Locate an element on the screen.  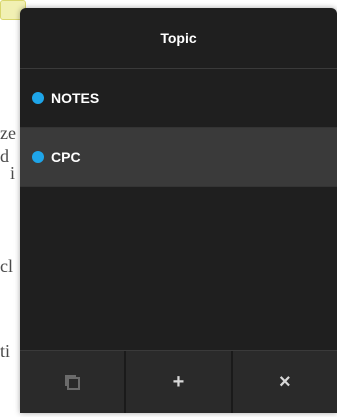
panel-toolbar: + × is located at coordinates (178, 381).